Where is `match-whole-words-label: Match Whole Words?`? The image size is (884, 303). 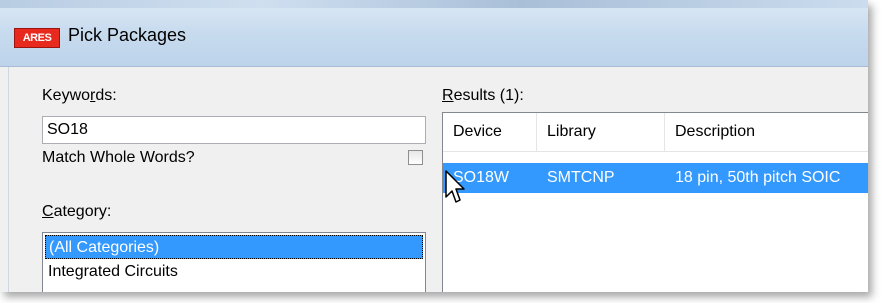
match-whole-words-label: Match Whole Words? is located at coordinates (118, 157).